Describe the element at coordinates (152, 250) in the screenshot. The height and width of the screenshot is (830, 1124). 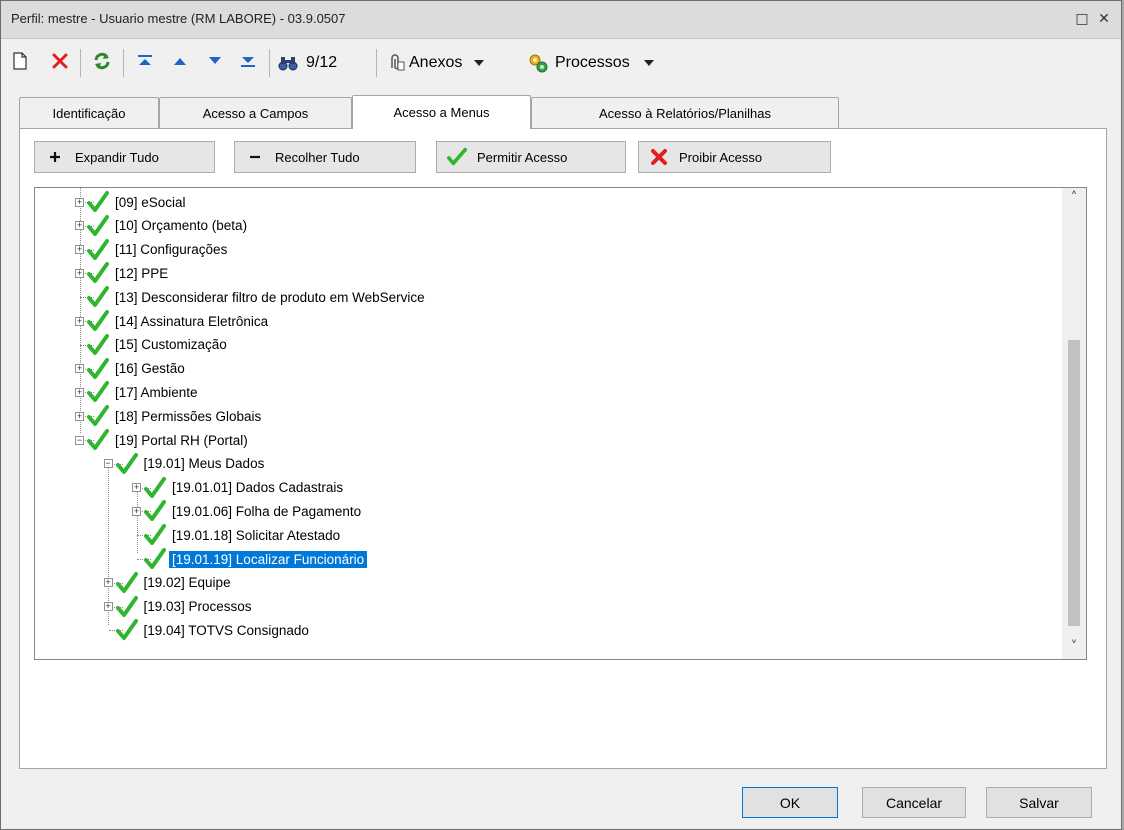
I see `tree-node: + [11] Configurações` at that location.